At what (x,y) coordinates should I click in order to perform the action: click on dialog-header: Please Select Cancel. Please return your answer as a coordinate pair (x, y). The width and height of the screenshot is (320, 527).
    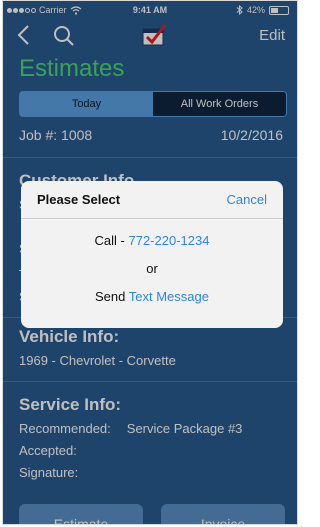
    Looking at the image, I should click on (152, 200).